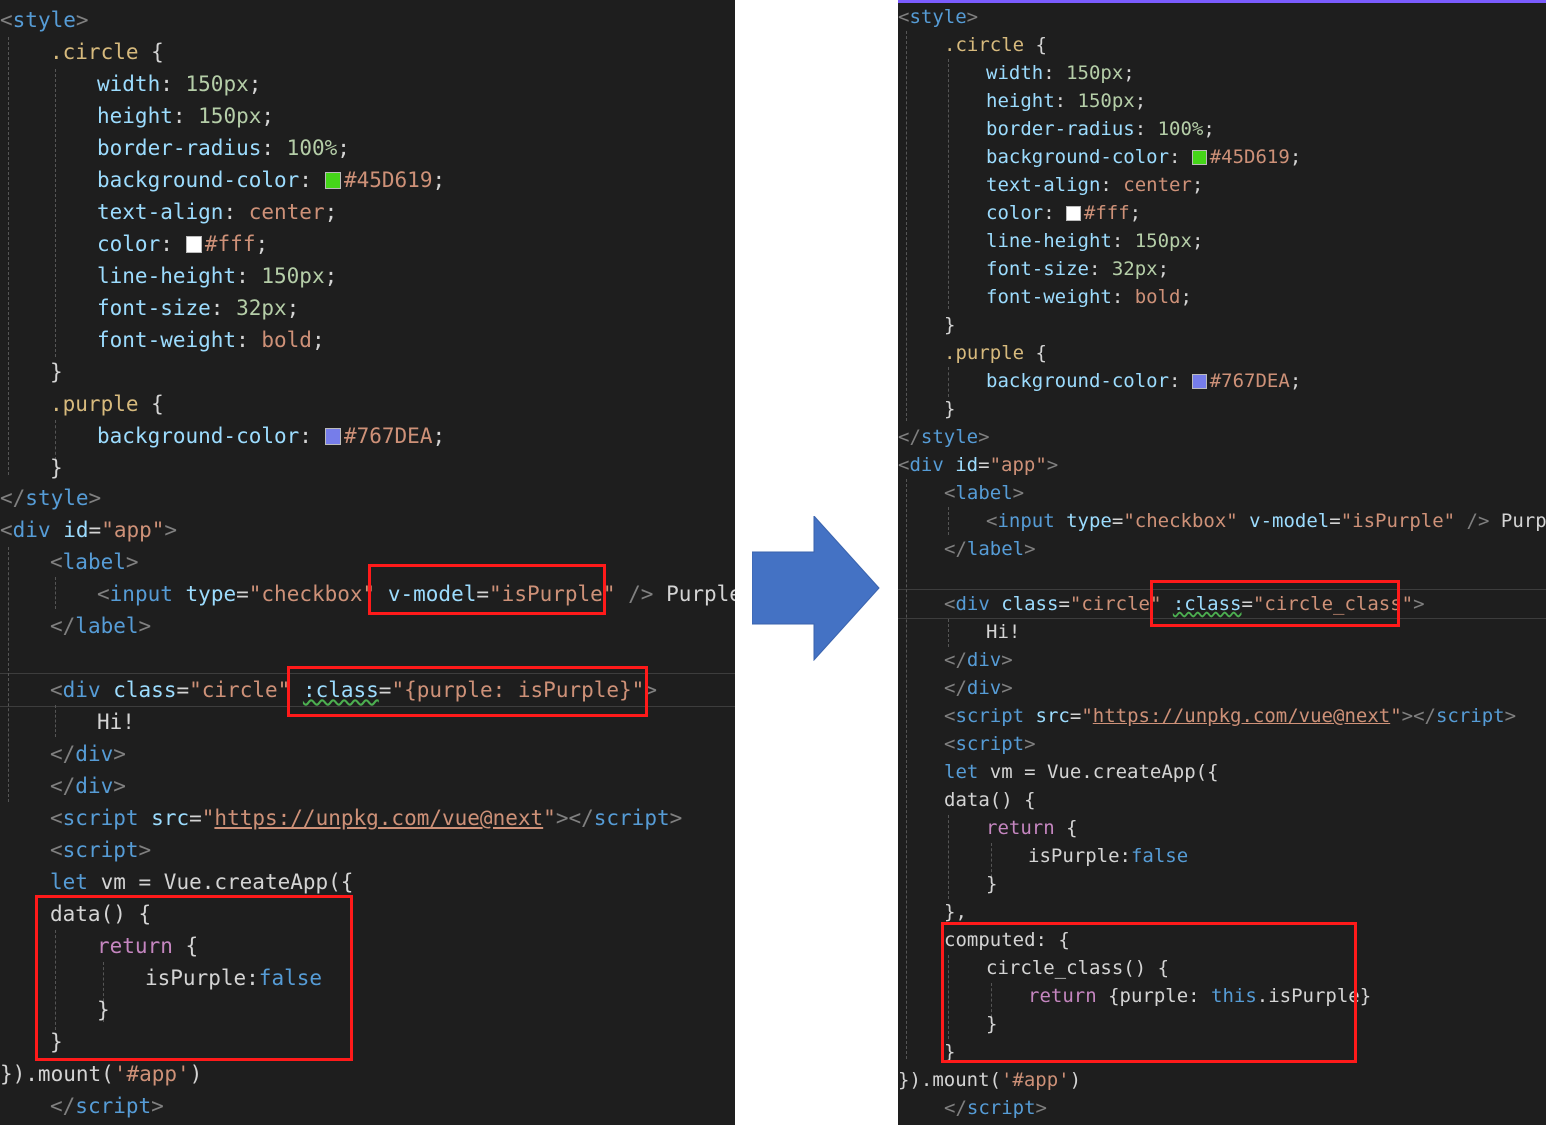 This screenshot has width=1546, height=1125. Describe the element at coordinates (1149, 992) in the screenshot. I see `highlight-box-computed` at that location.